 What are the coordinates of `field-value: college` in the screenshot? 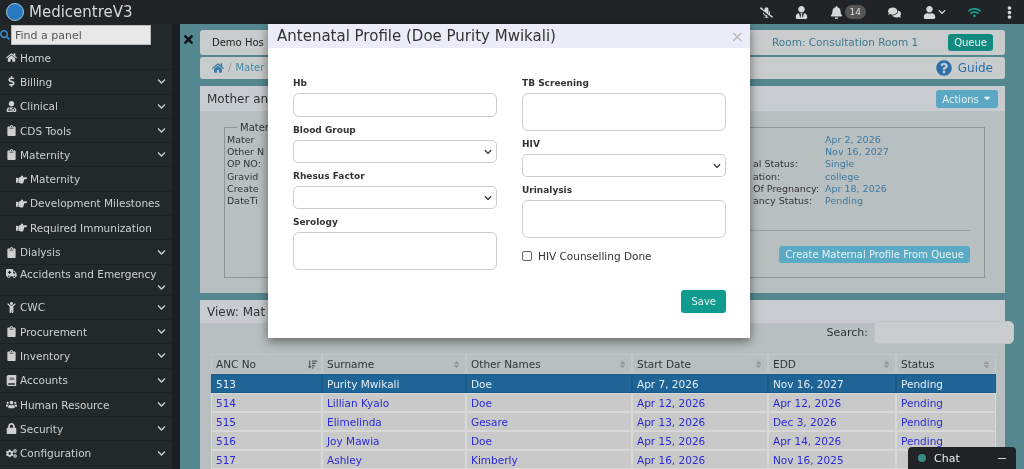 It's located at (843, 176).